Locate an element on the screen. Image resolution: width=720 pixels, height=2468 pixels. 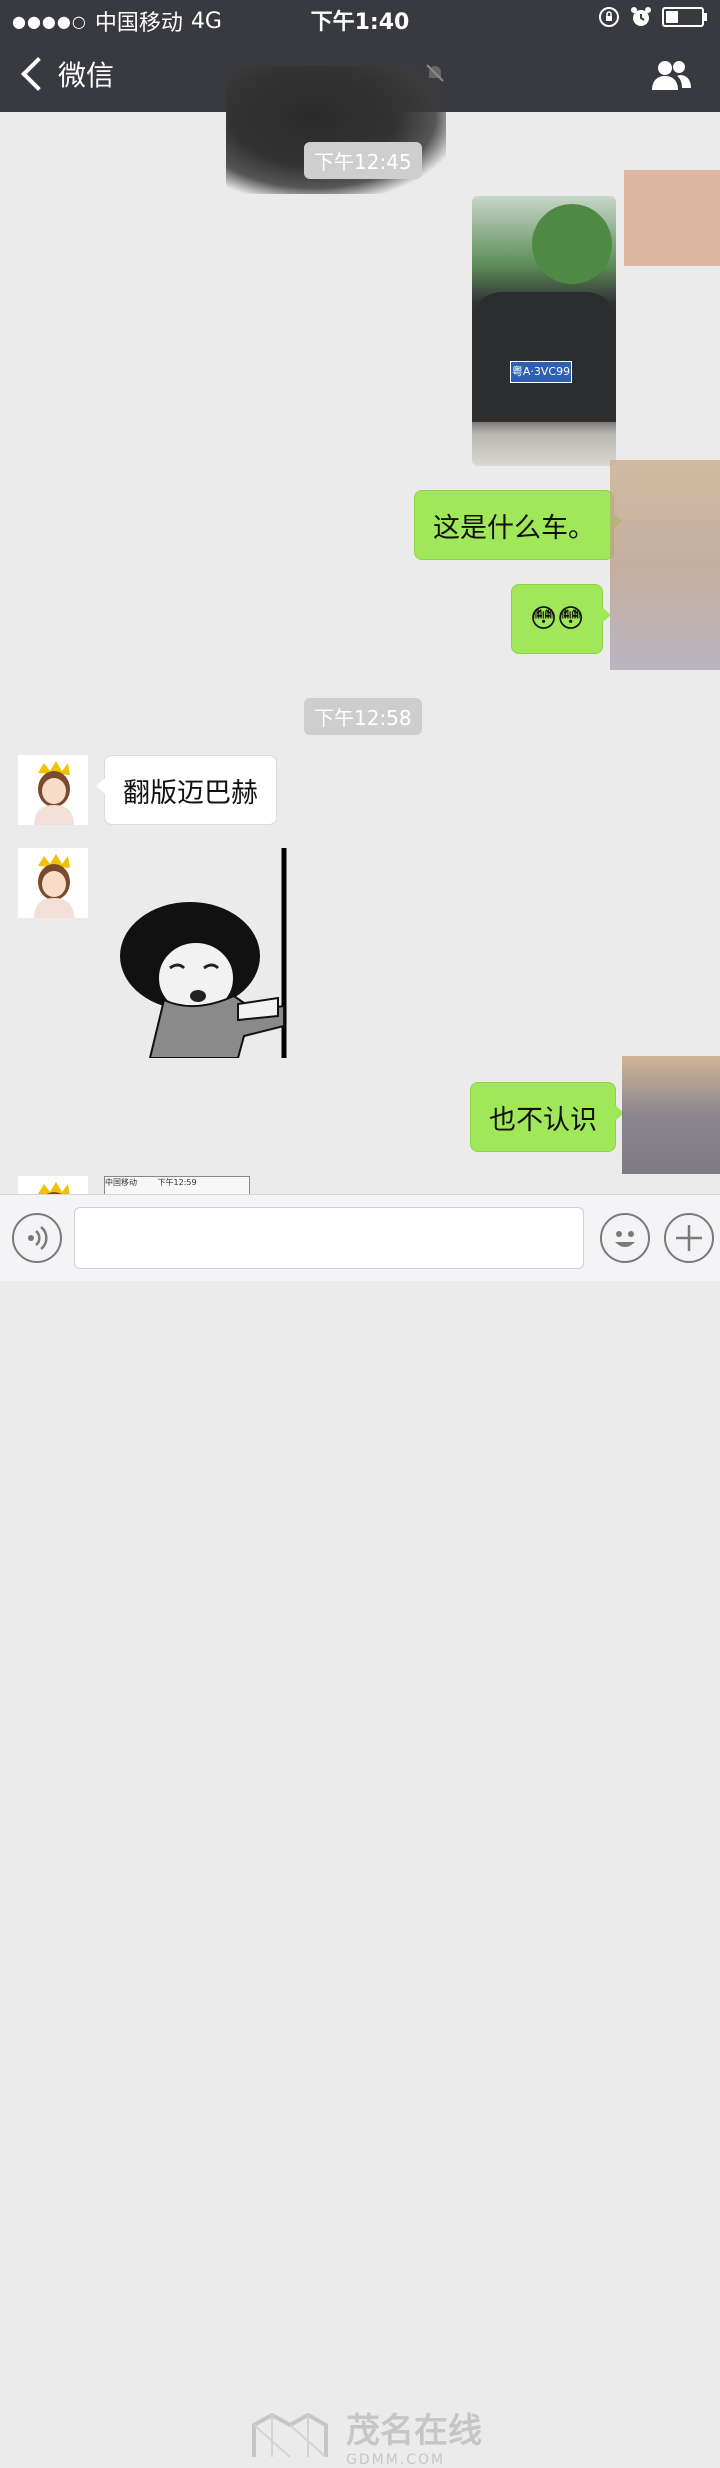
back-label: 微信 is located at coordinates (86, 75).